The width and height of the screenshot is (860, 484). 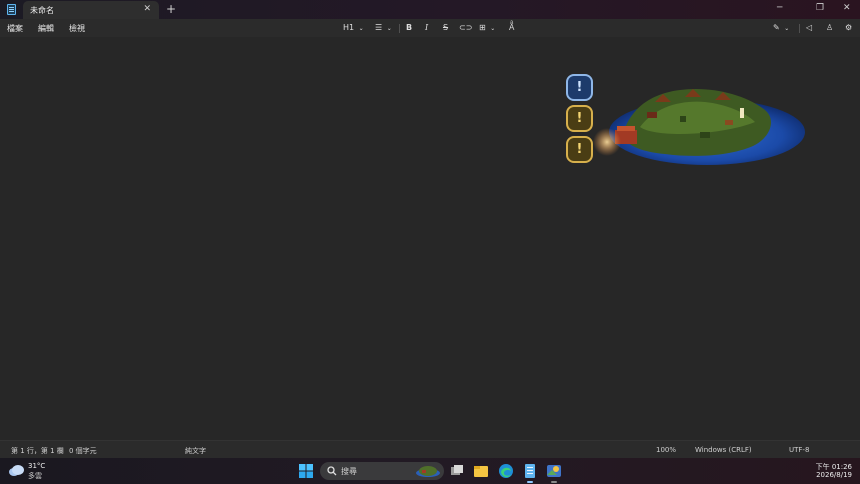 I want to click on running-app-indicator, so click(x=554, y=482).